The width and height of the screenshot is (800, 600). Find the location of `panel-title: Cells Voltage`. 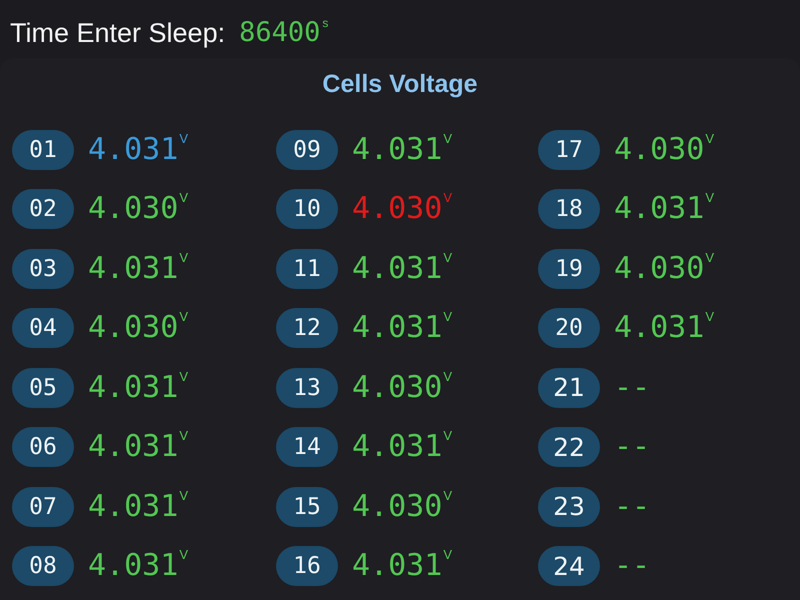

panel-title: Cells Voltage is located at coordinates (400, 84).